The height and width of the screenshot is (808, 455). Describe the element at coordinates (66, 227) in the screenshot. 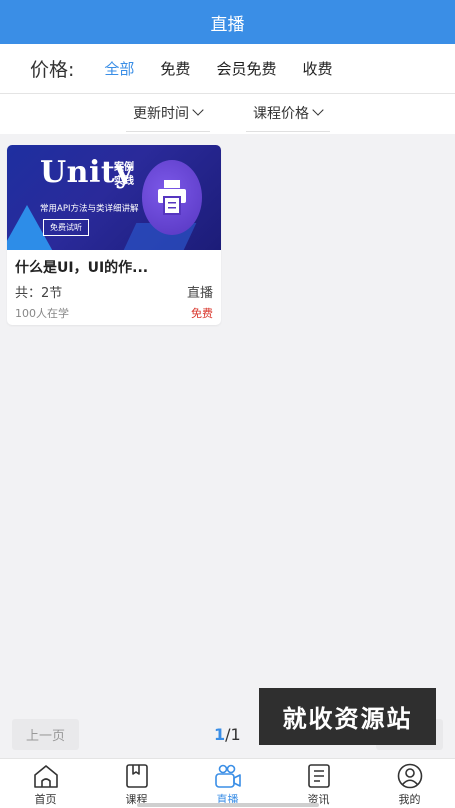

I see `thumbnail-trial-badge: 免费试听` at that location.